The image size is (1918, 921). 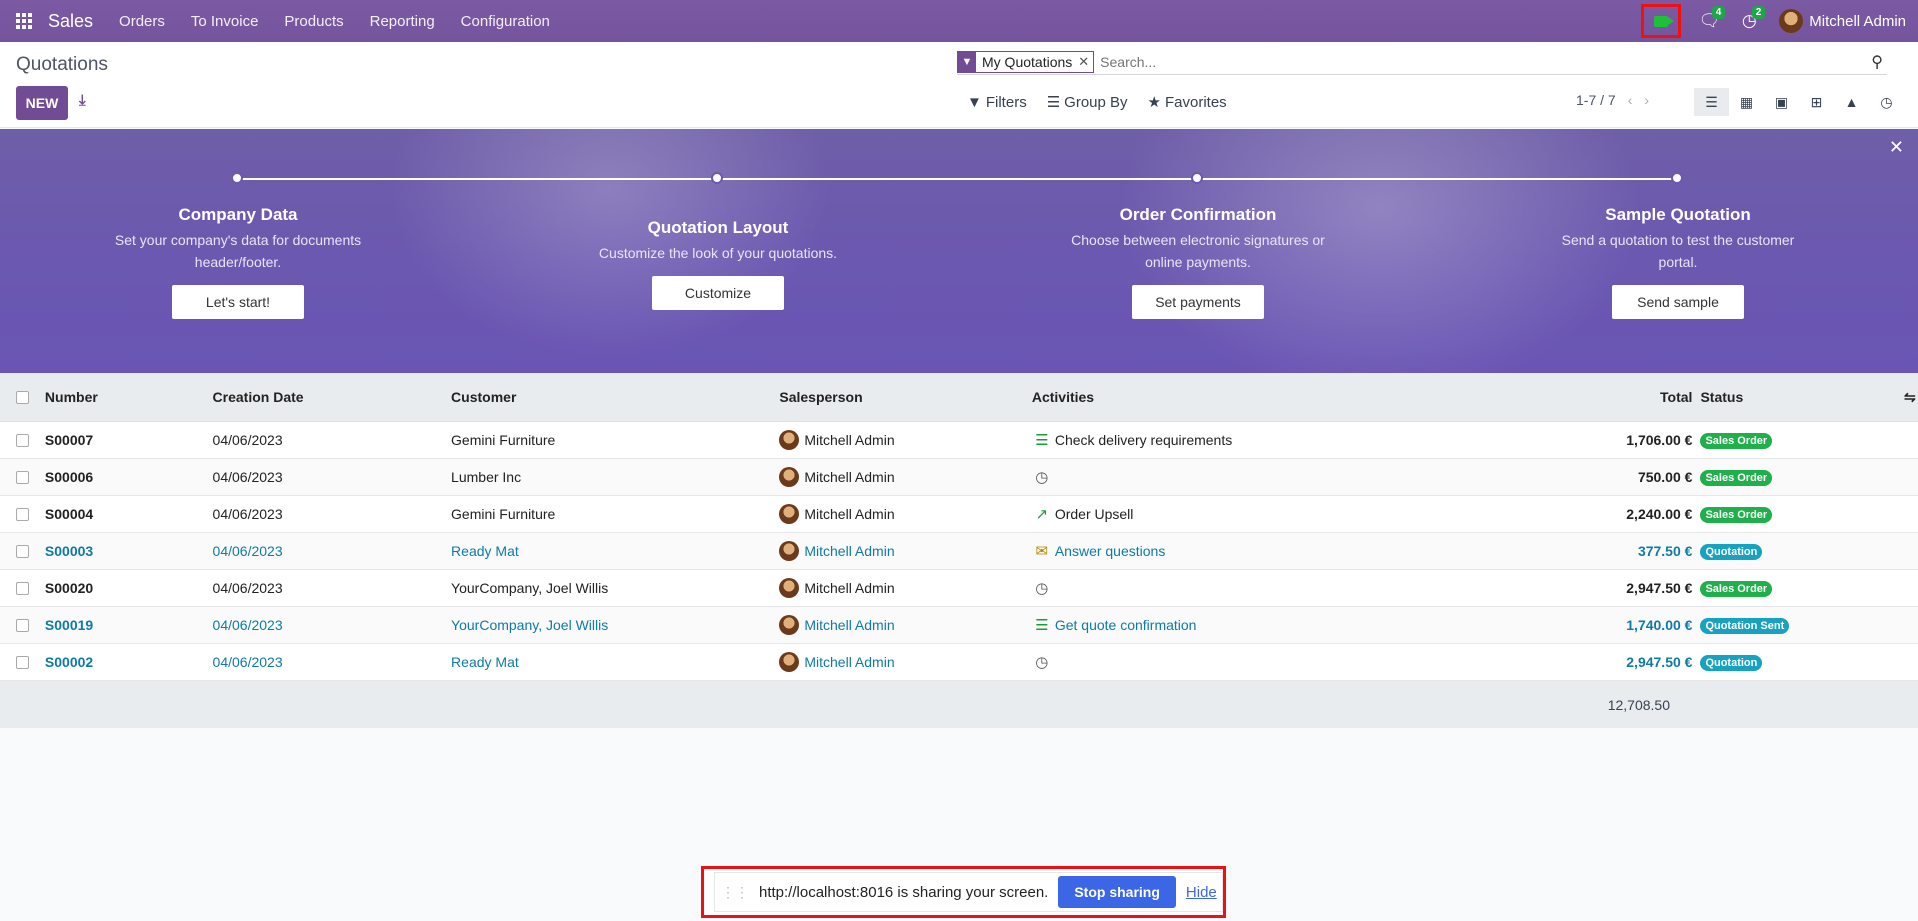 I want to click on groupby-button: ☰ Group By, so click(x=1087, y=102).